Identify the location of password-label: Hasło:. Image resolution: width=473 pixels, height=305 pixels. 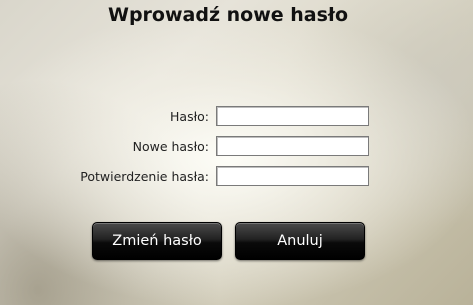
(189, 116).